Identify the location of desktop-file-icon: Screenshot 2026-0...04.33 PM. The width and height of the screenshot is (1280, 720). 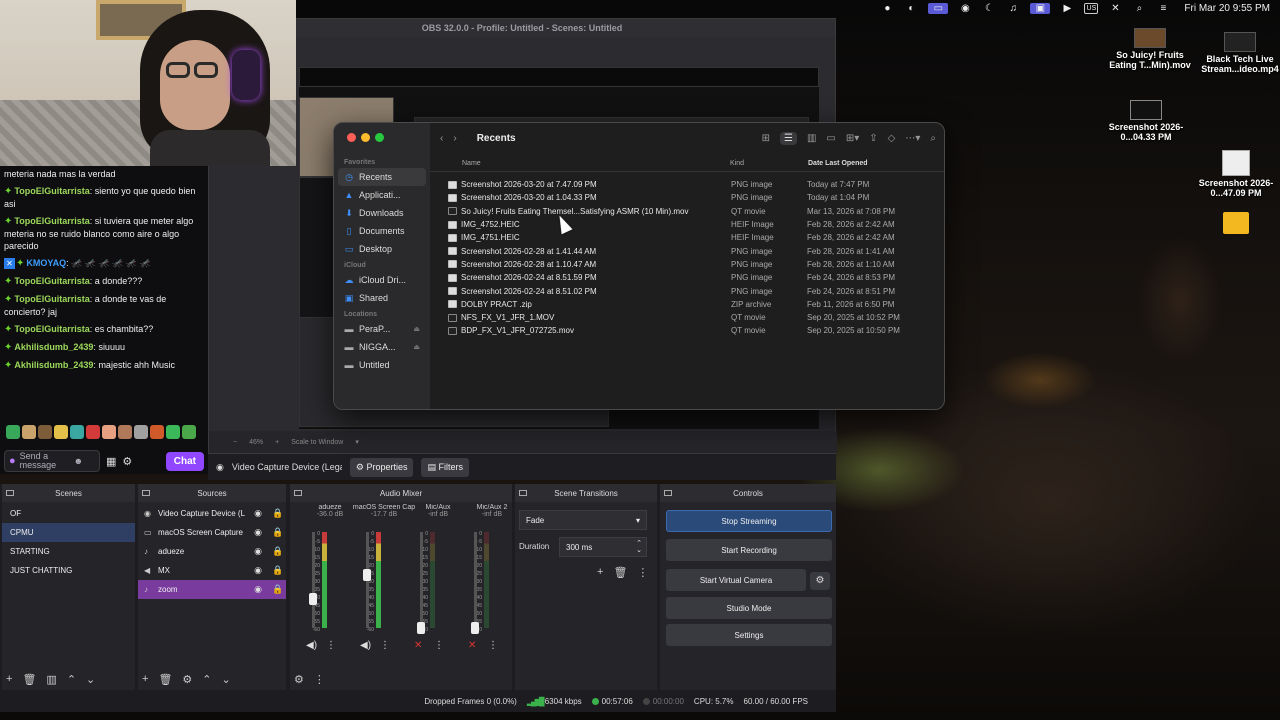
(1146, 121).